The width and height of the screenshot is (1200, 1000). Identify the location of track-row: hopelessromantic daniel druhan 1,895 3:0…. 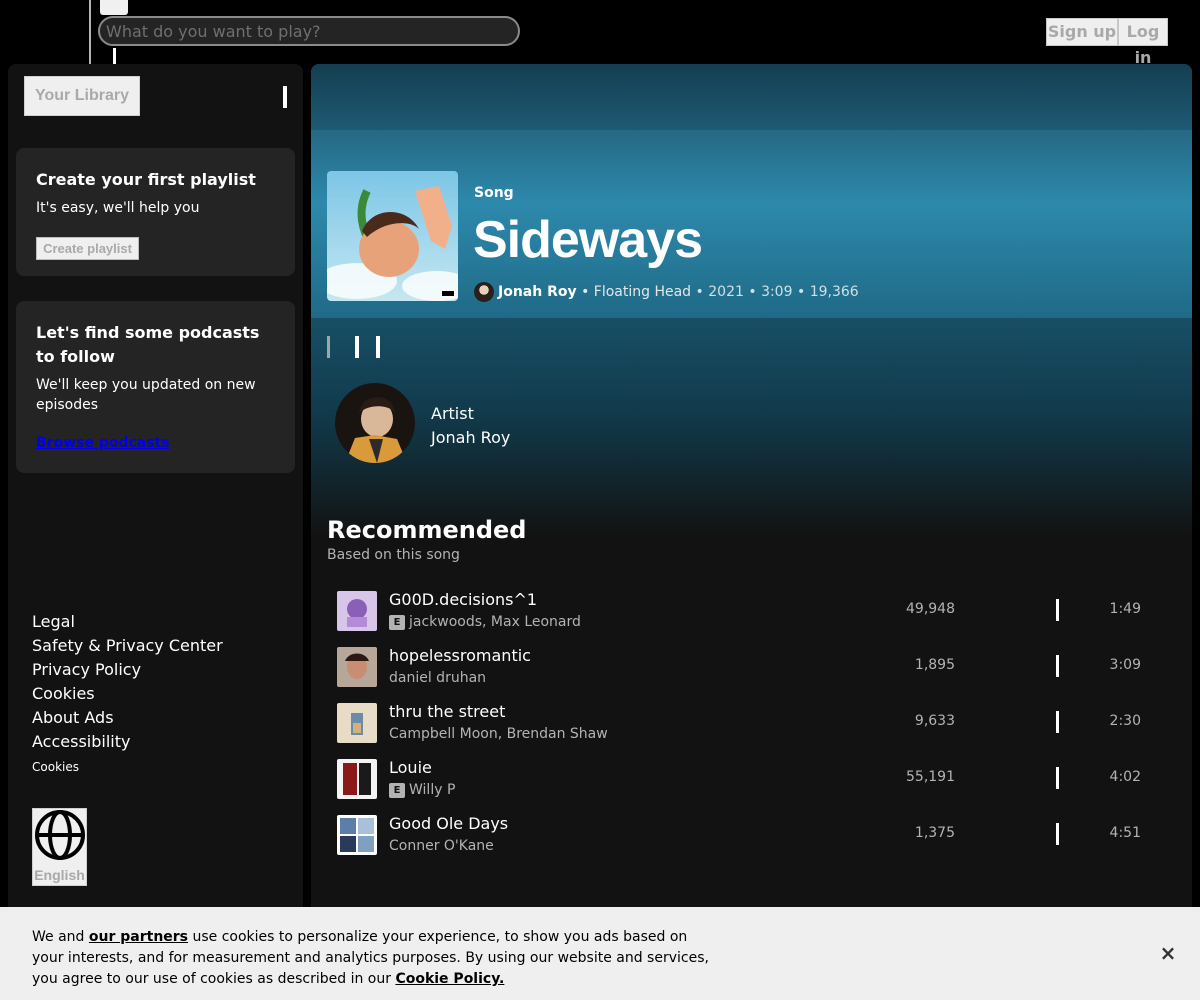
(751, 667).